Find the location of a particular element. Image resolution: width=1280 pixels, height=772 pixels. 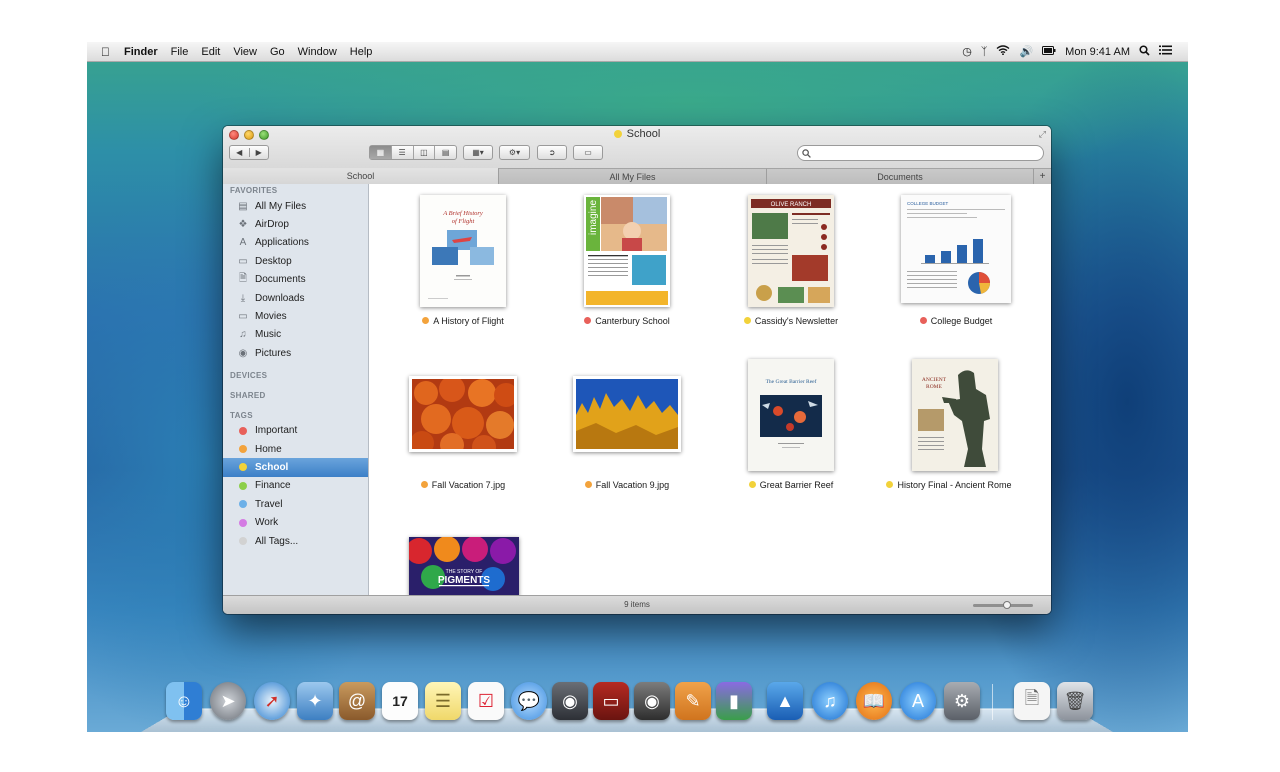

menu-clock: Mon 9:41 AM is located at coordinates (1097, 52).